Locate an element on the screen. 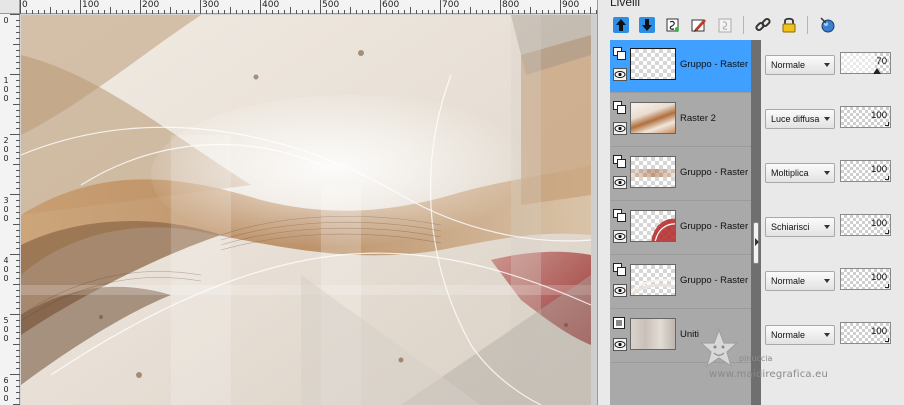 The height and width of the screenshot is (405, 904). blend-mode-select: Schiarisci is located at coordinates (800, 227).